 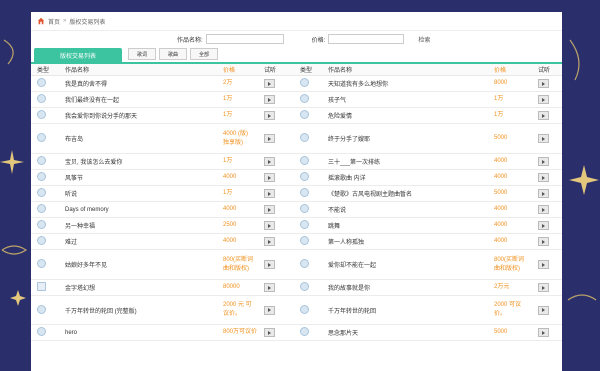 I want to click on table-header-row: 类型 作品名称 价格 试听 类型 作品名称 价格 试听, so click(x=296, y=70).